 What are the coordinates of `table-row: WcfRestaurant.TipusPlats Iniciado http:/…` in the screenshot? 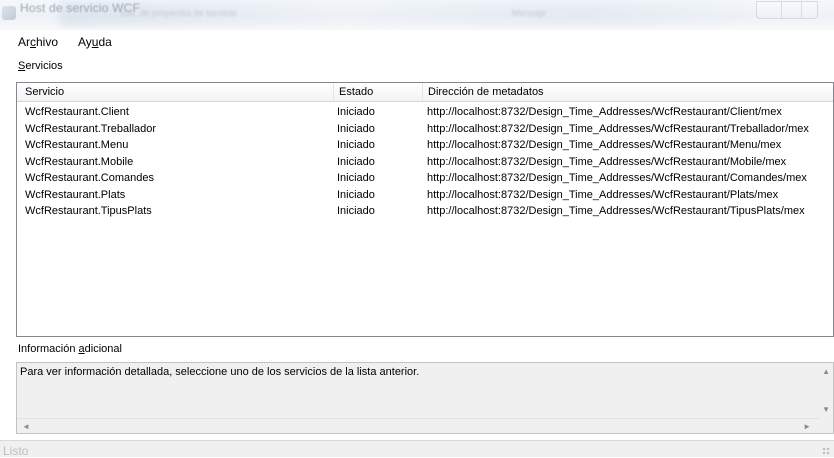 It's located at (425, 212).